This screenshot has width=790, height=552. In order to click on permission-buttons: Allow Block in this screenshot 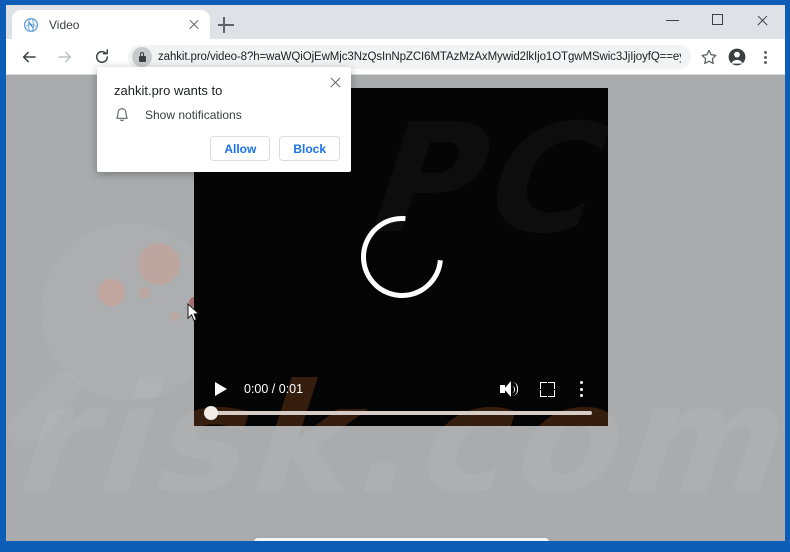, I will do `click(275, 148)`.